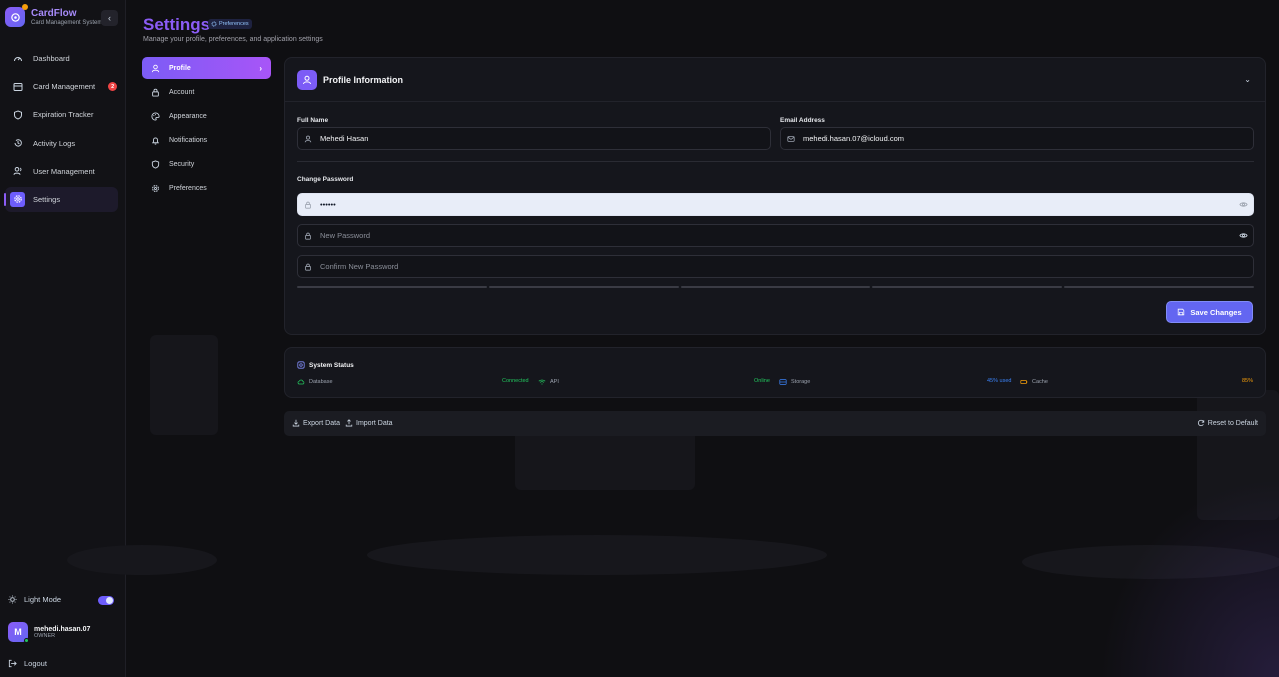 This screenshot has width=1279, height=677. I want to click on status-api: API, so click(548, 382).